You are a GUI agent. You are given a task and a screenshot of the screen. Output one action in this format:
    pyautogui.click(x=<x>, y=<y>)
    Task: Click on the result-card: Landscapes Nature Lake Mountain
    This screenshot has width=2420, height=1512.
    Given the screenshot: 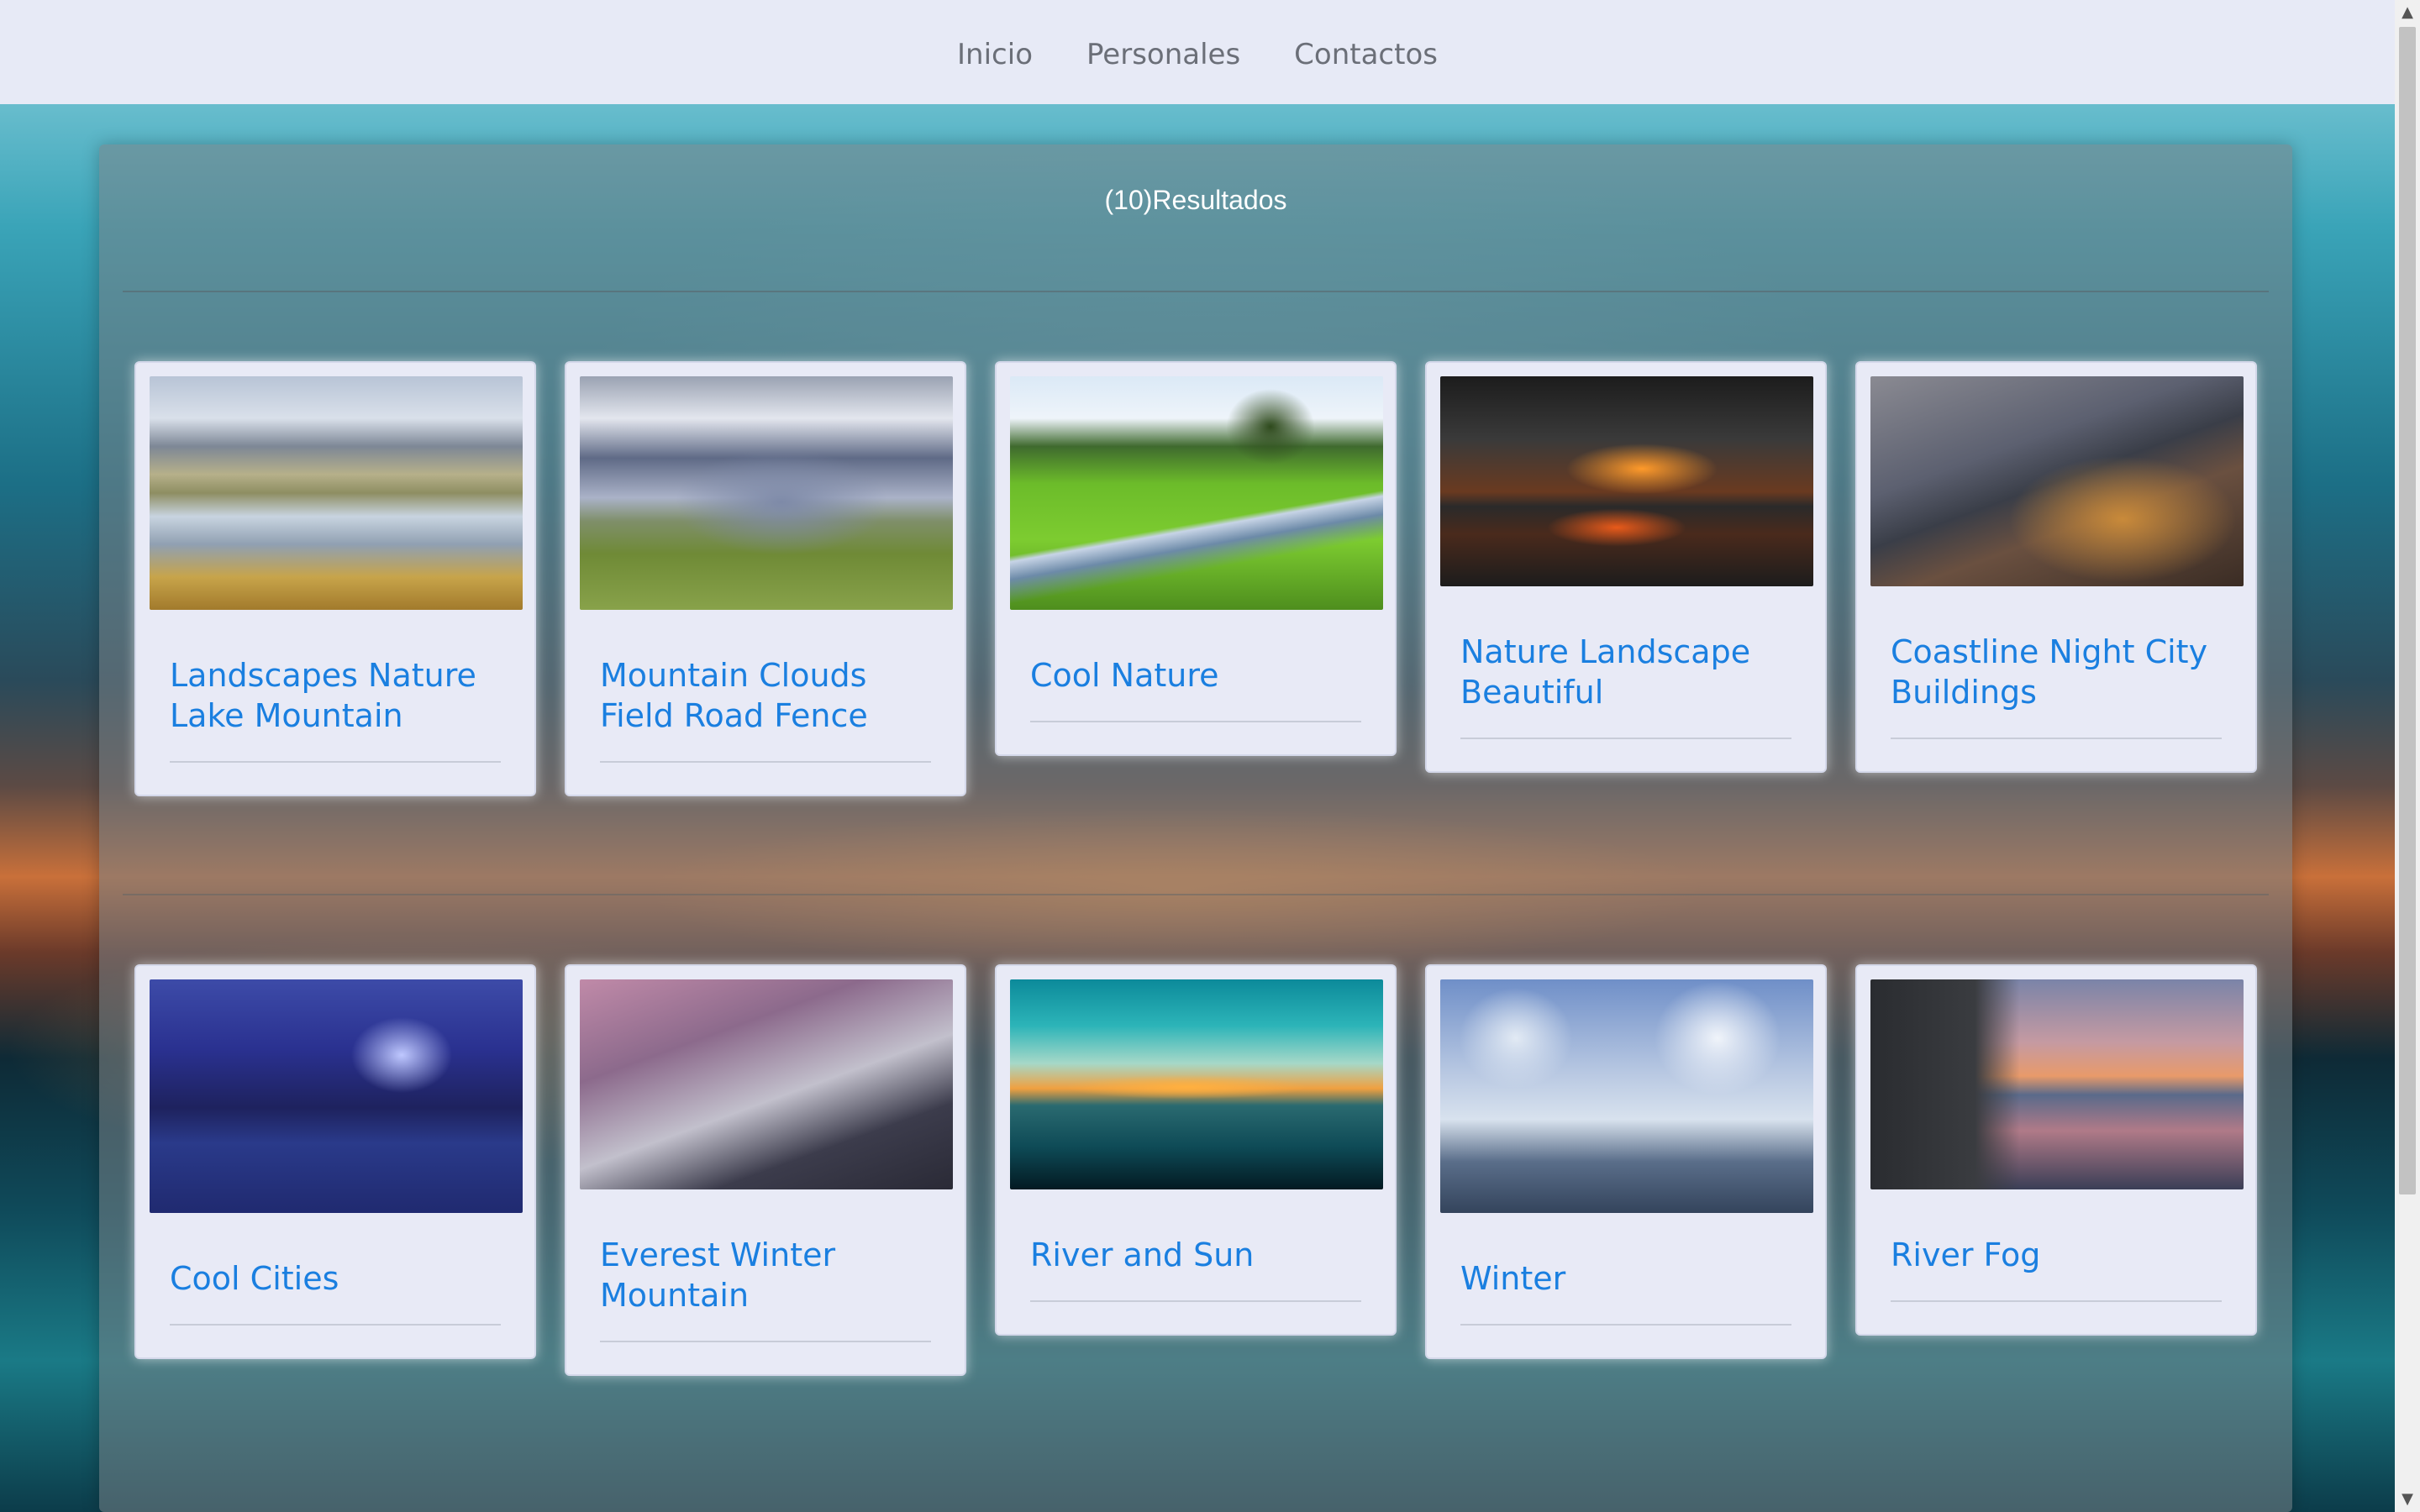 What is the action you would take?
    pyautogui.click(x=335, y=578)
    